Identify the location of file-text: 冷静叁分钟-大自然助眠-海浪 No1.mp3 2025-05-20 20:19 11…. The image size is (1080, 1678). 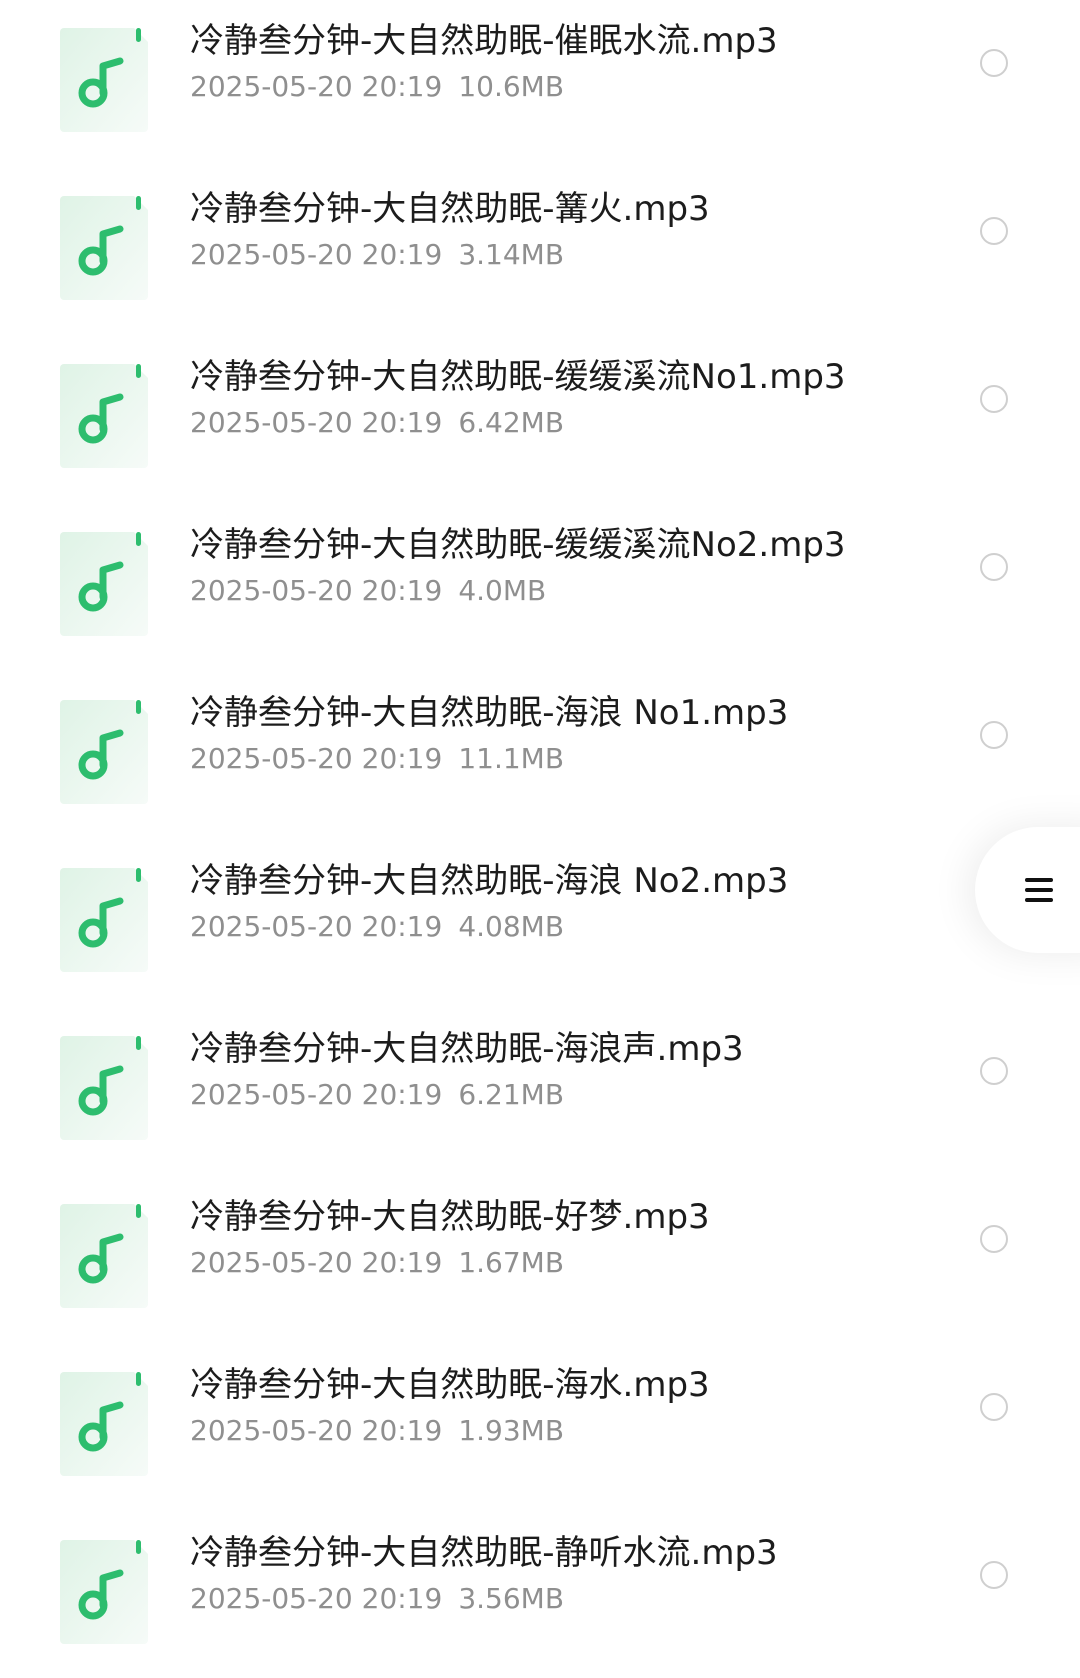
(570, 734).